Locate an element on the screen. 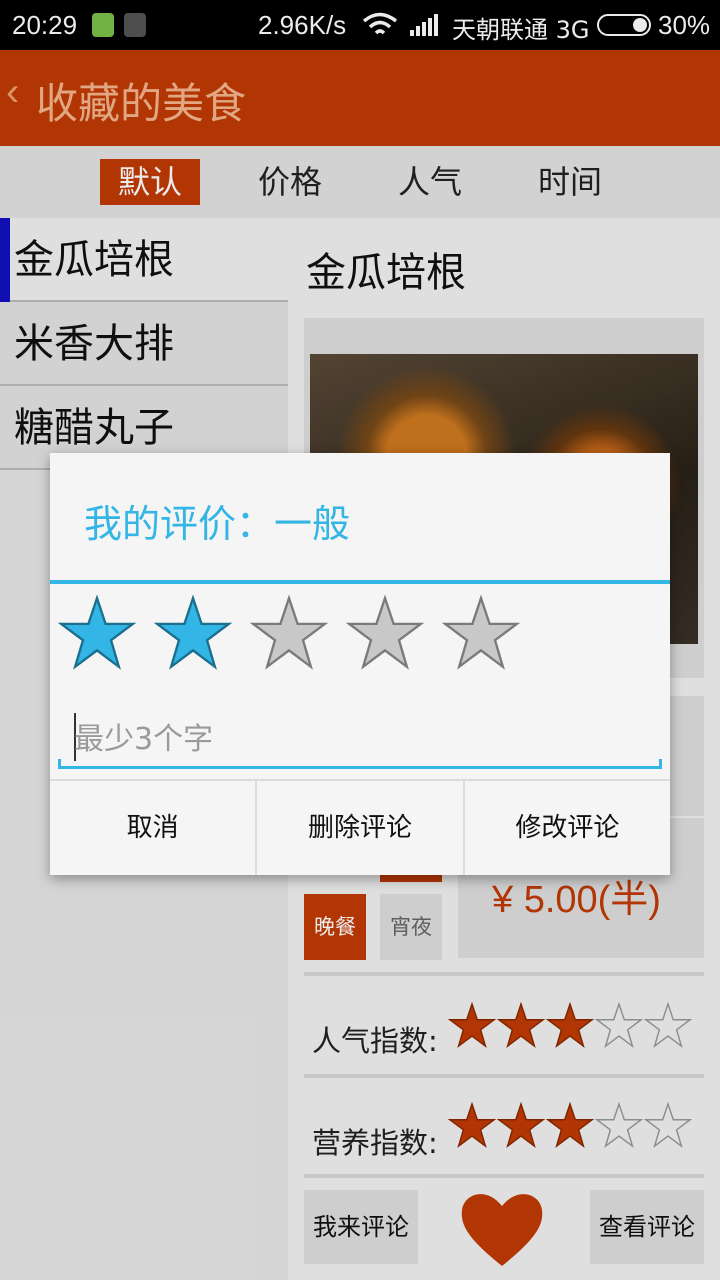  rating-bar is located at coordinates (298, 634).